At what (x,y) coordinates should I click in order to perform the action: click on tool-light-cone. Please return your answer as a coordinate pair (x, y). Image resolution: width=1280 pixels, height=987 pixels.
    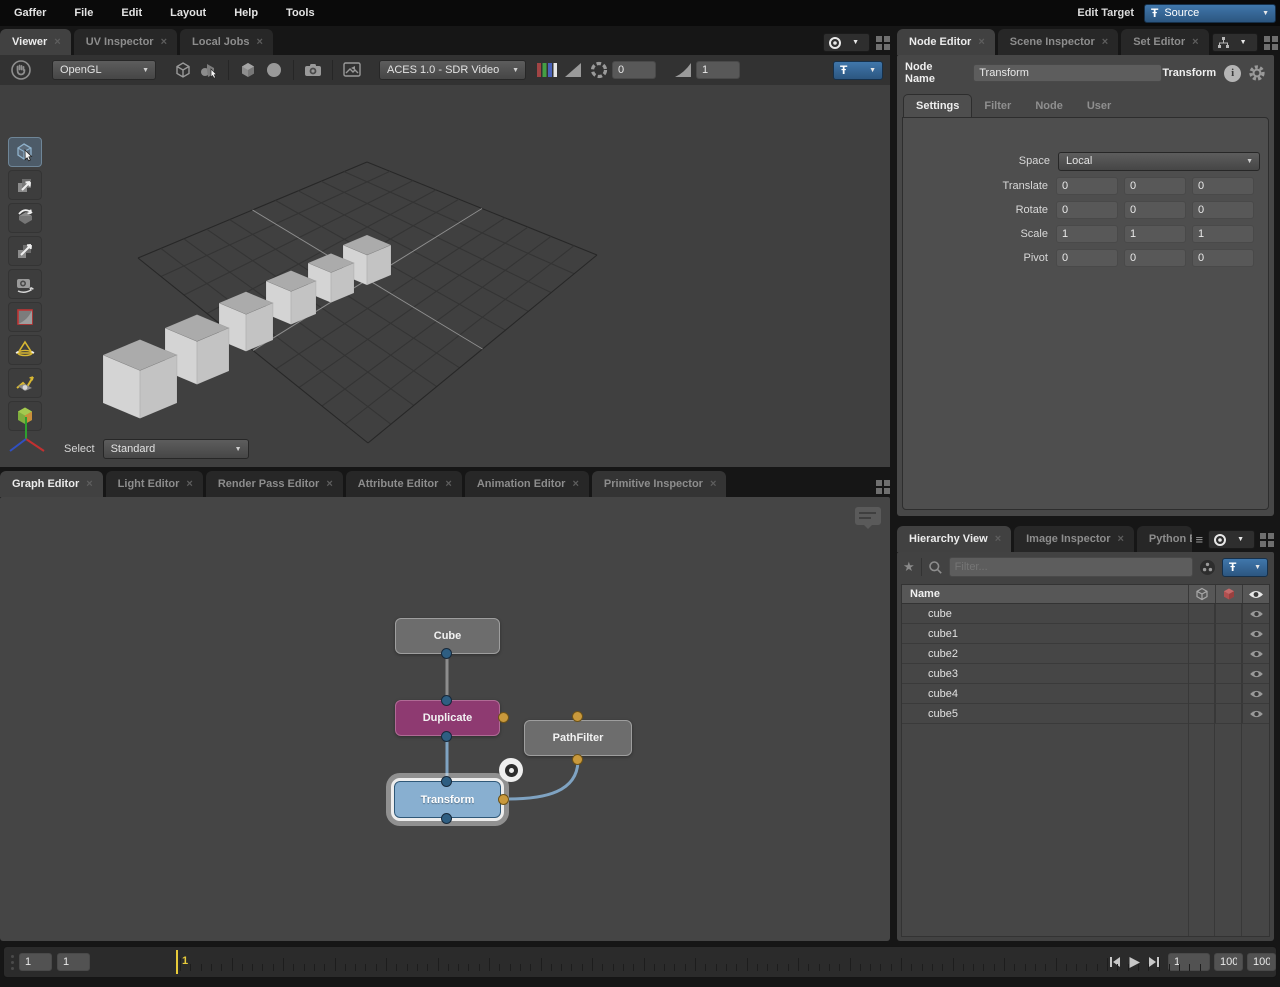
    Looking at the image, I should click on (25, 350).